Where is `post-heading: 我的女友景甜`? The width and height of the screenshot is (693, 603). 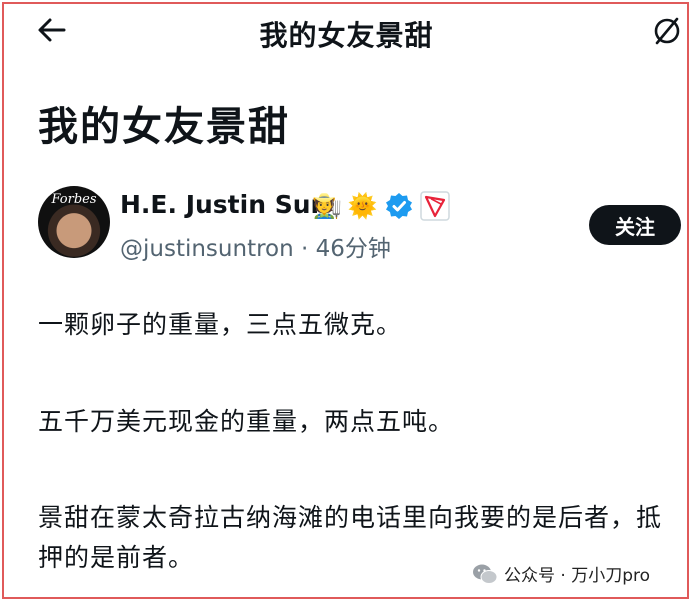 post-heading: 我的女友景甜 is located at coordinates (164, 127).